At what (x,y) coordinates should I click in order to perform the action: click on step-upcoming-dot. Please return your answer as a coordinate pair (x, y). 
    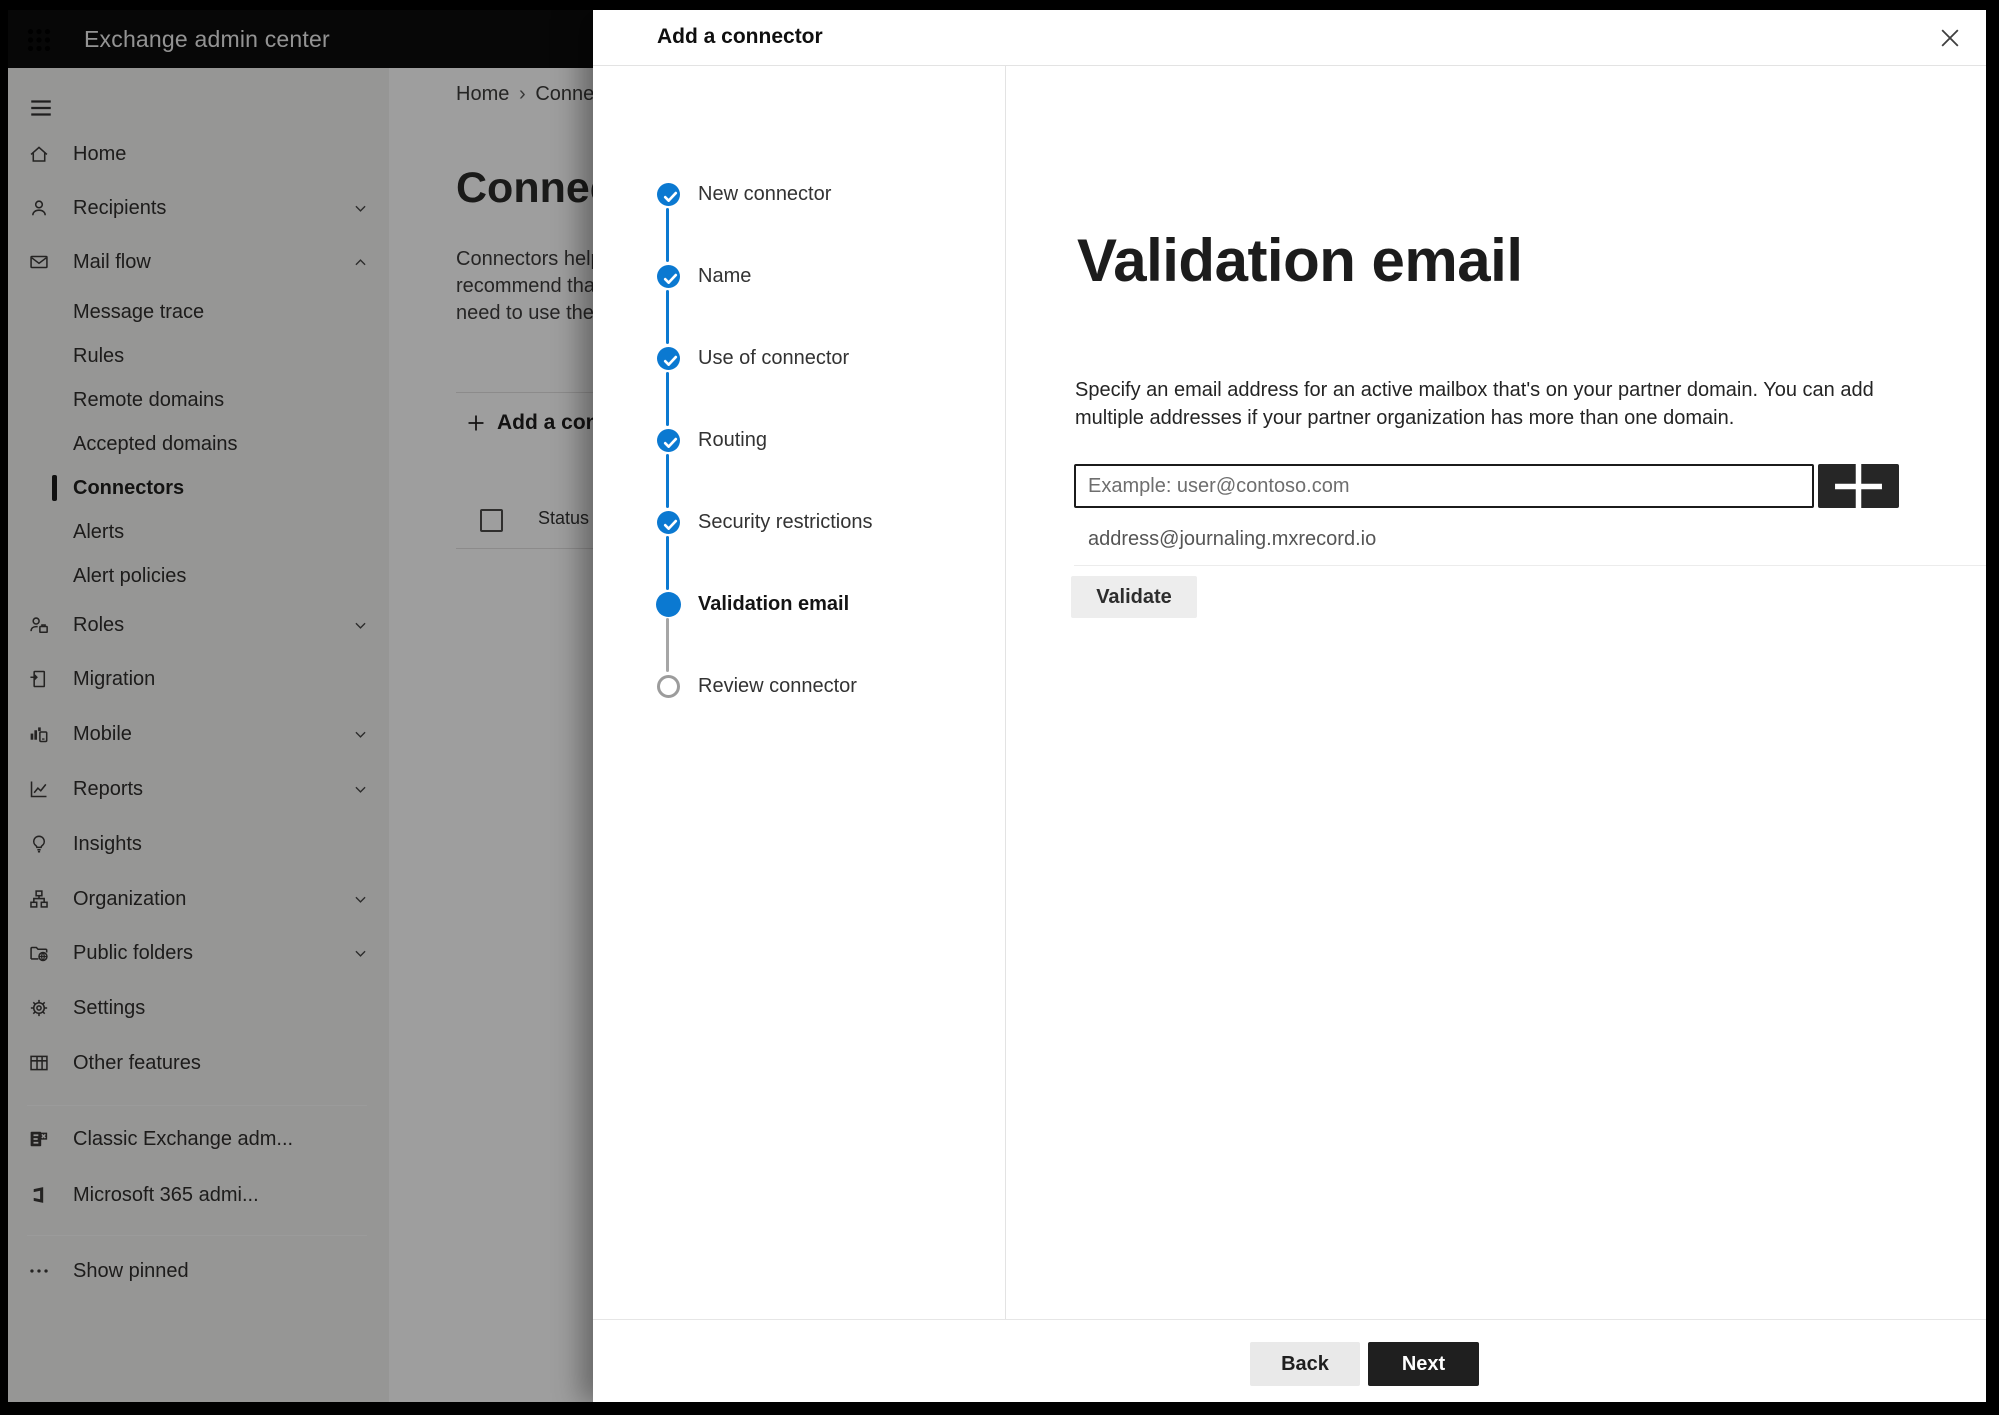
    Looking at the image, I should click on (668, 686).